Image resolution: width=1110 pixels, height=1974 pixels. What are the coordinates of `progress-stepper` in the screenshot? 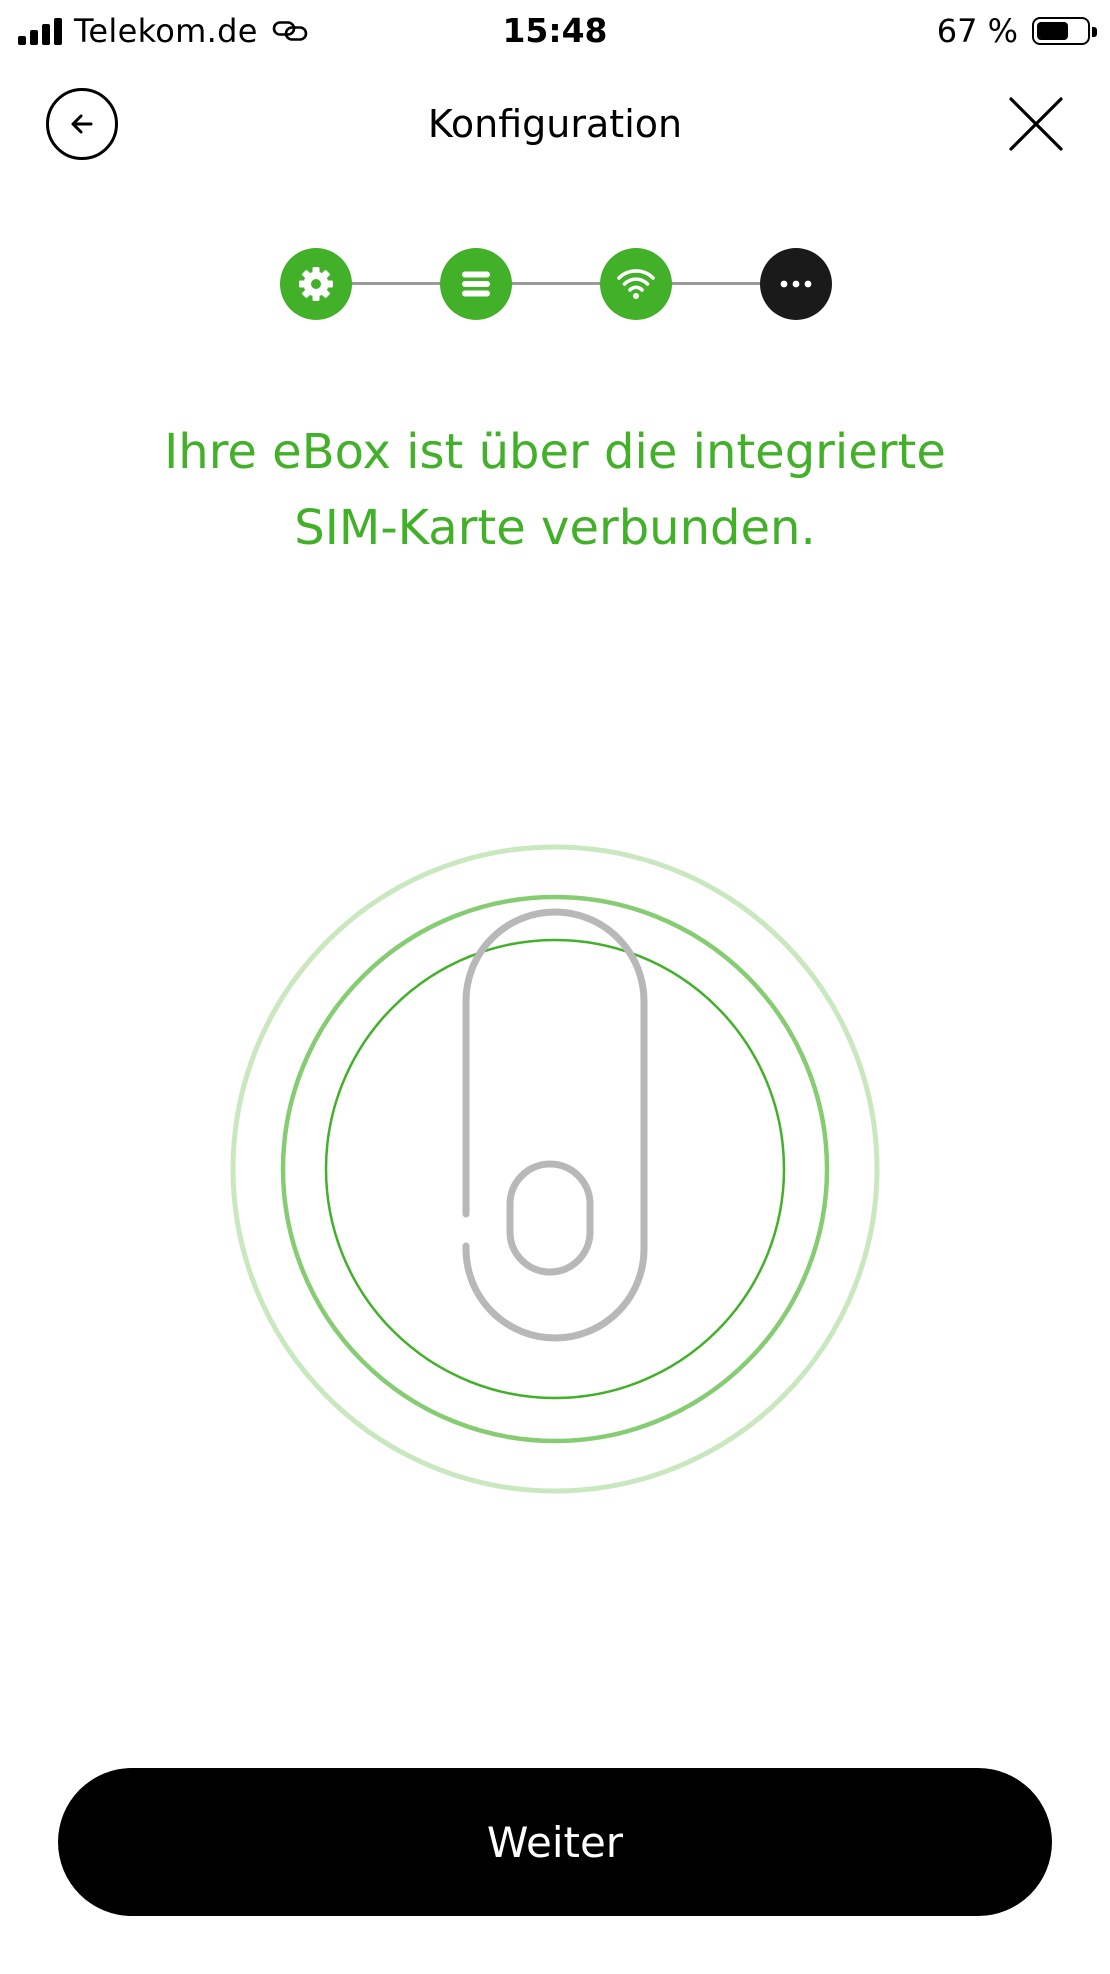 It's located at (556, 284).